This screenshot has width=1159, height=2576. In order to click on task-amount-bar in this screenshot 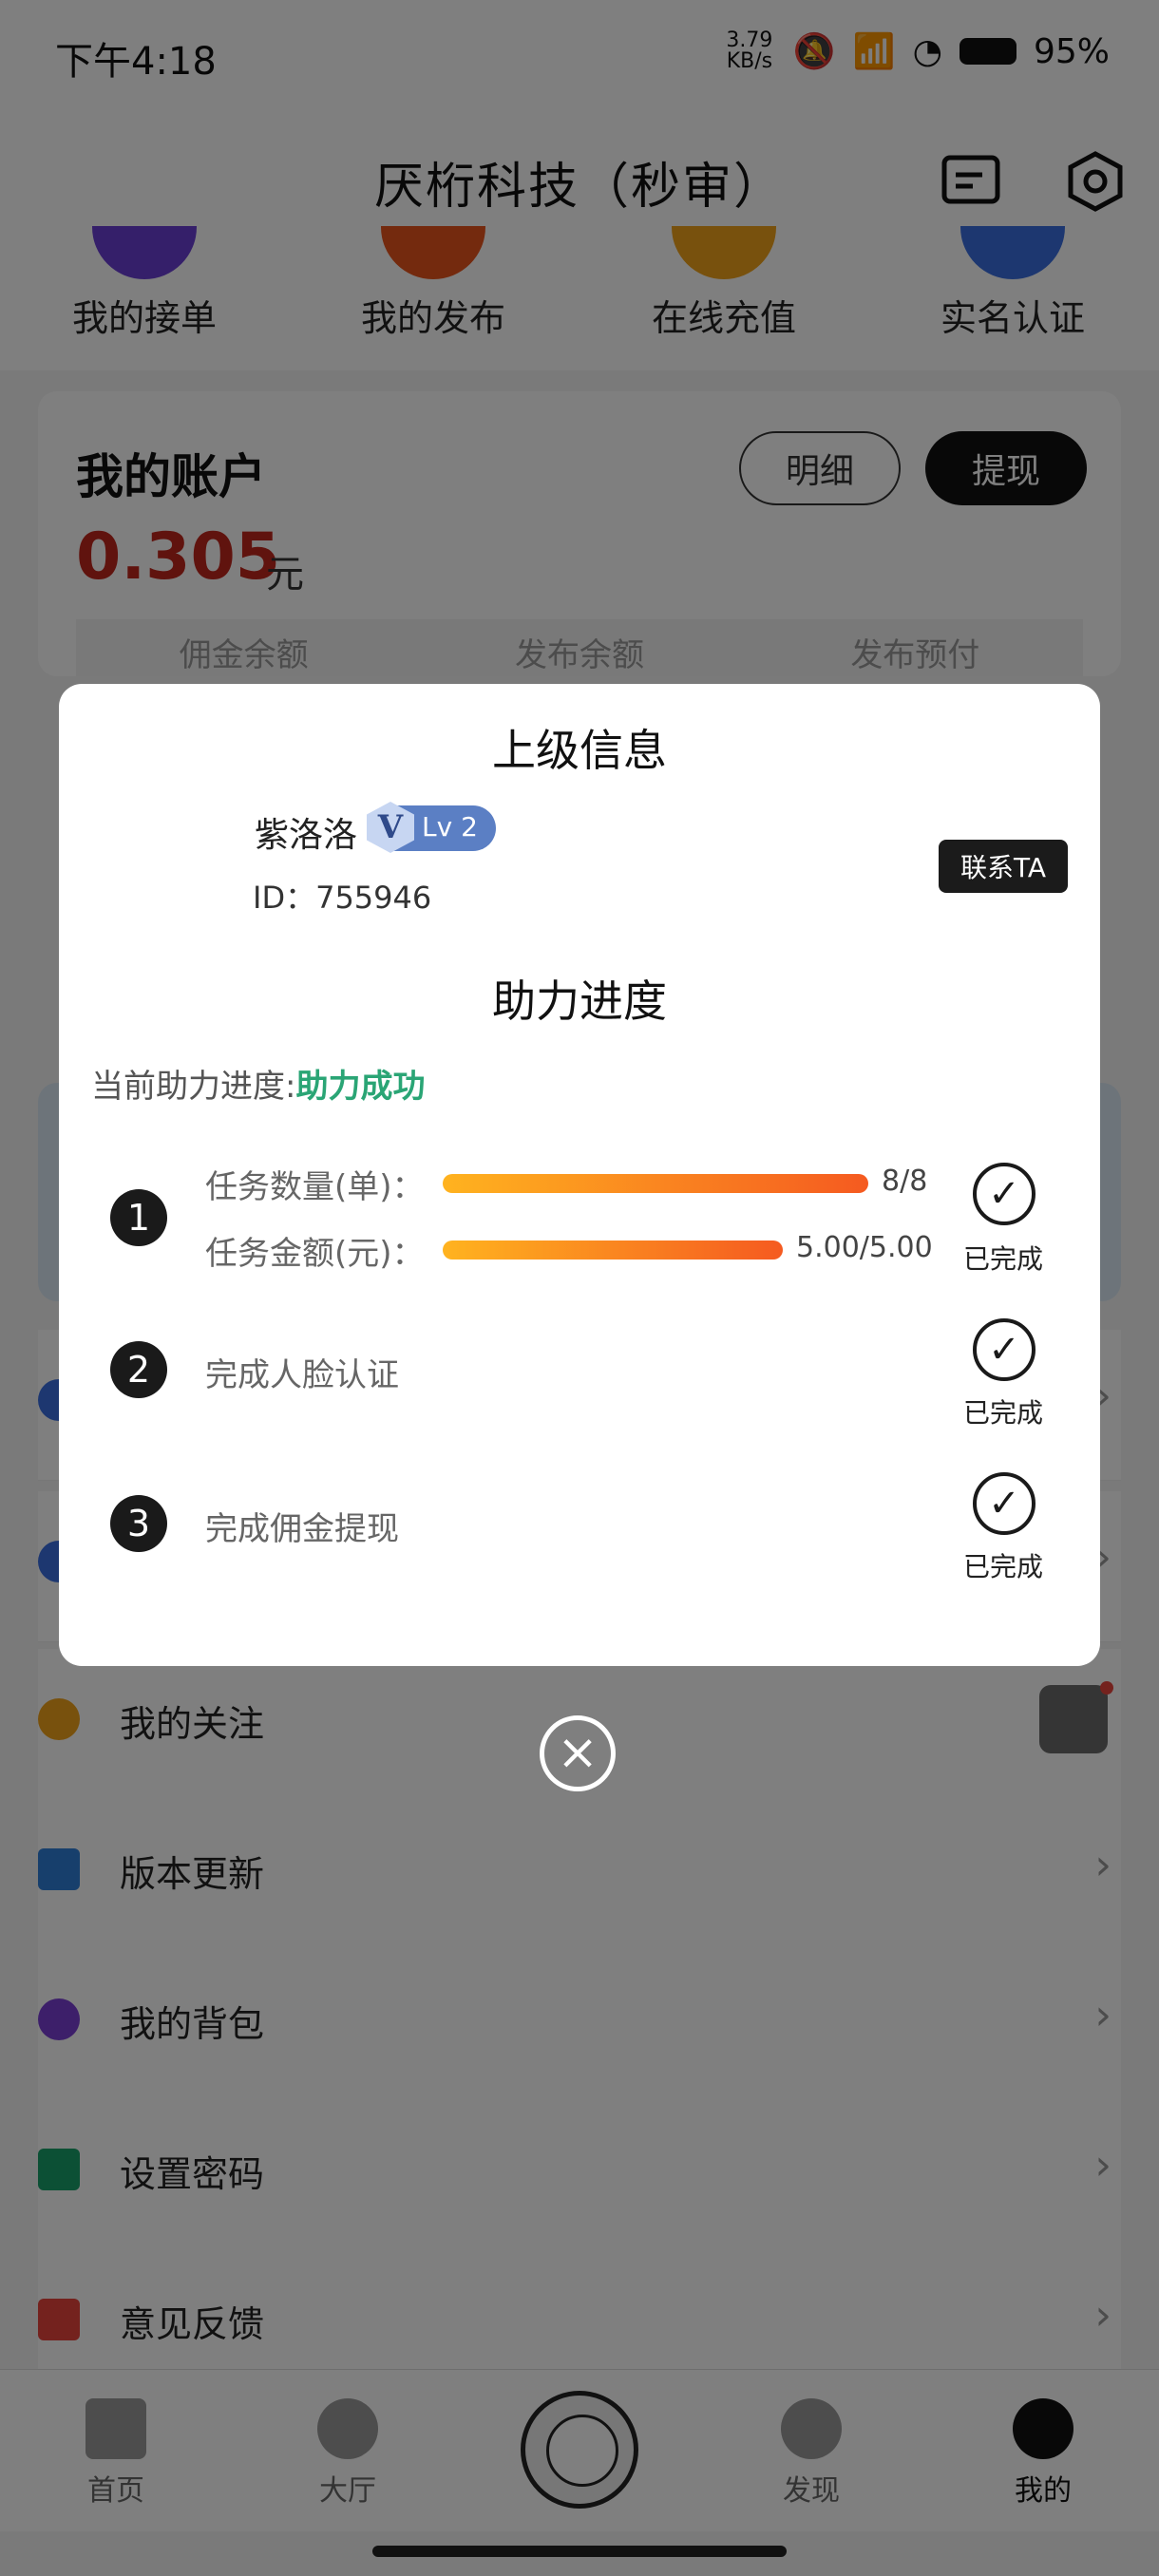, I will do `click(613, 1250)`.